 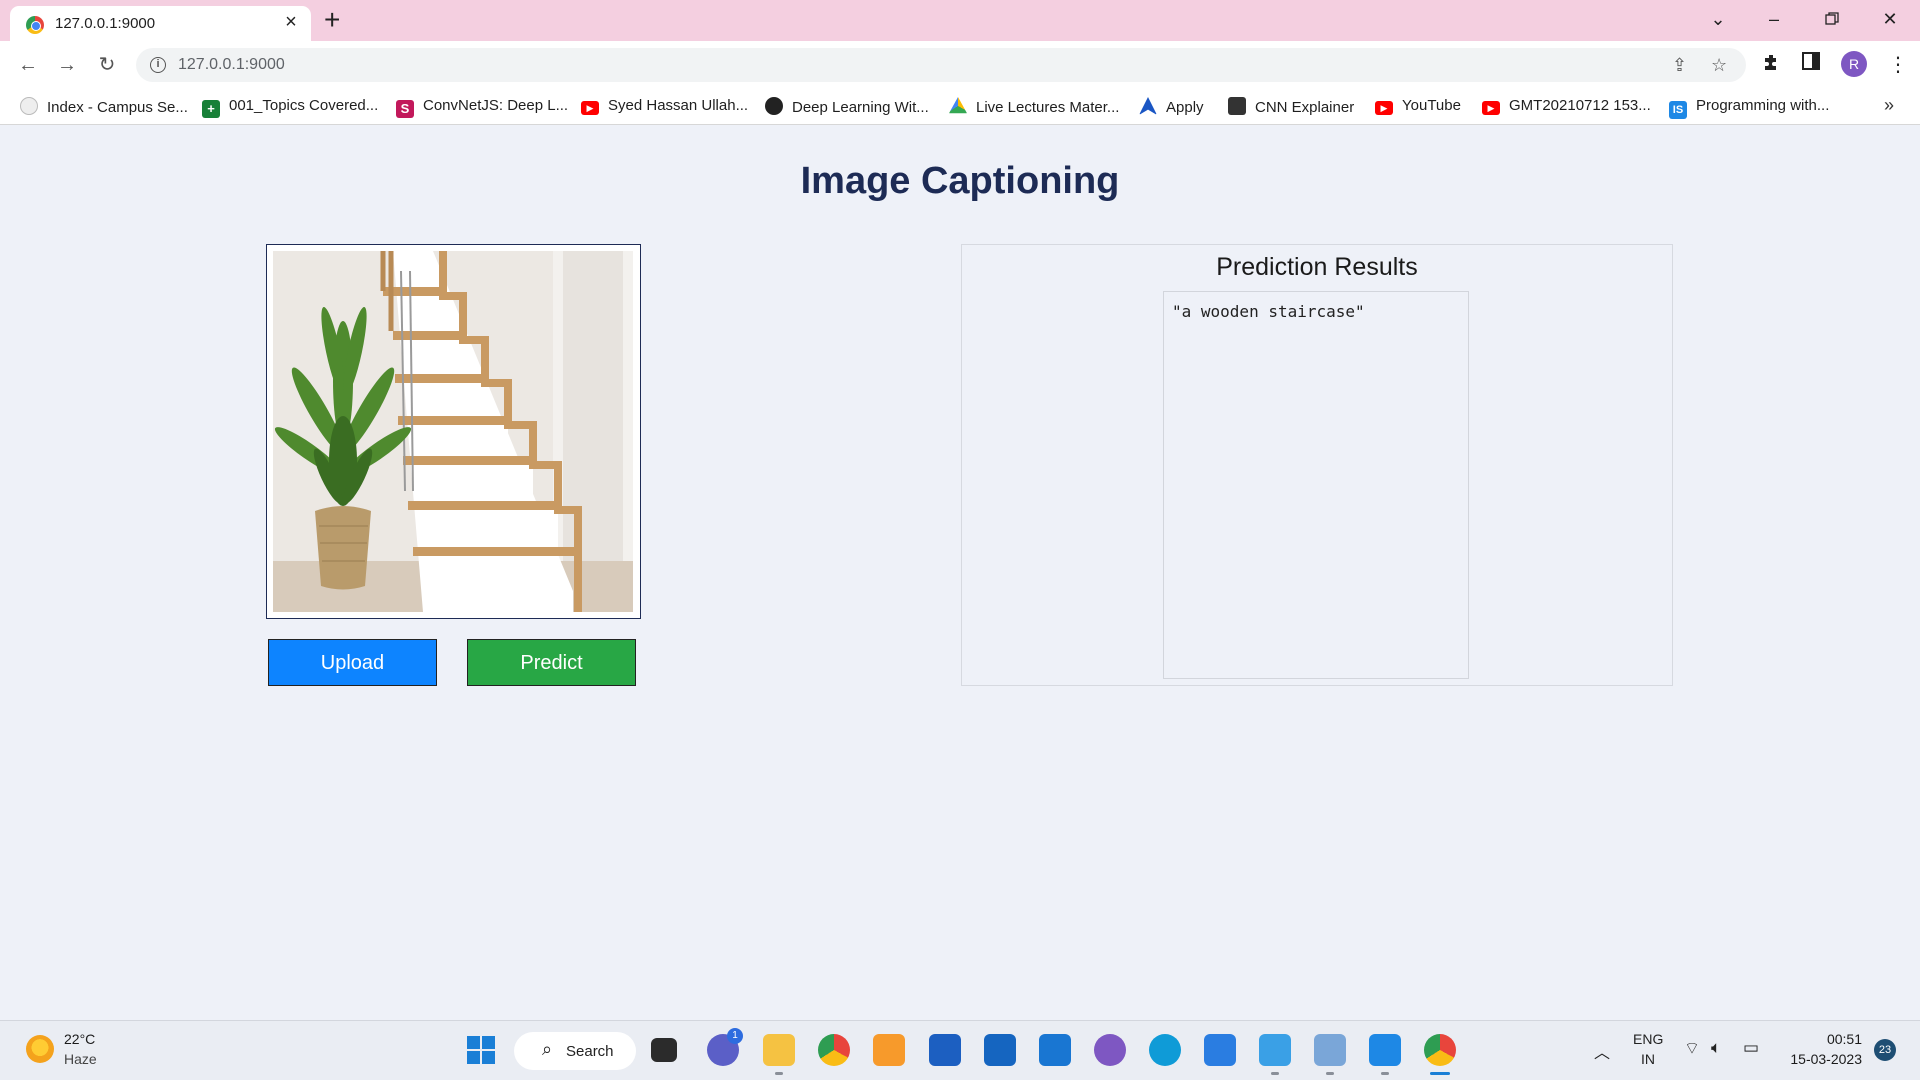 What do you see at coordinates (889, 1050) in the screenshot?
I see `vlc-like-app-icon` at bounding box center [889, 1050].